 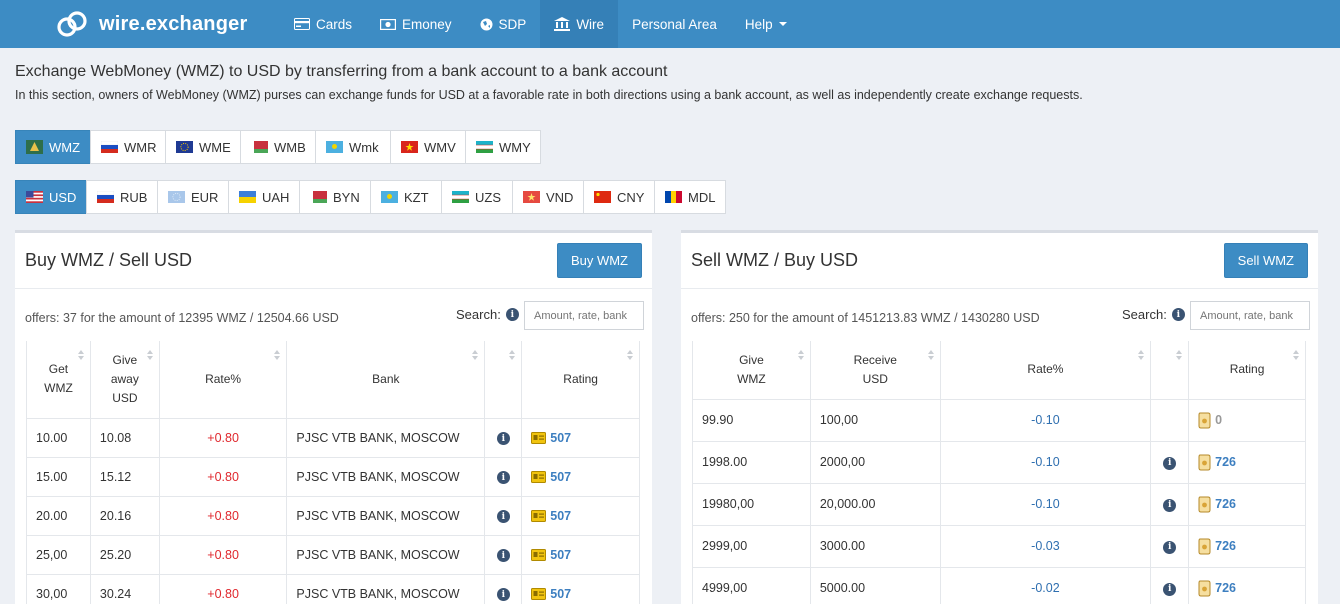 I want to click on rating-link: 0, so click(x=1247, y=420).